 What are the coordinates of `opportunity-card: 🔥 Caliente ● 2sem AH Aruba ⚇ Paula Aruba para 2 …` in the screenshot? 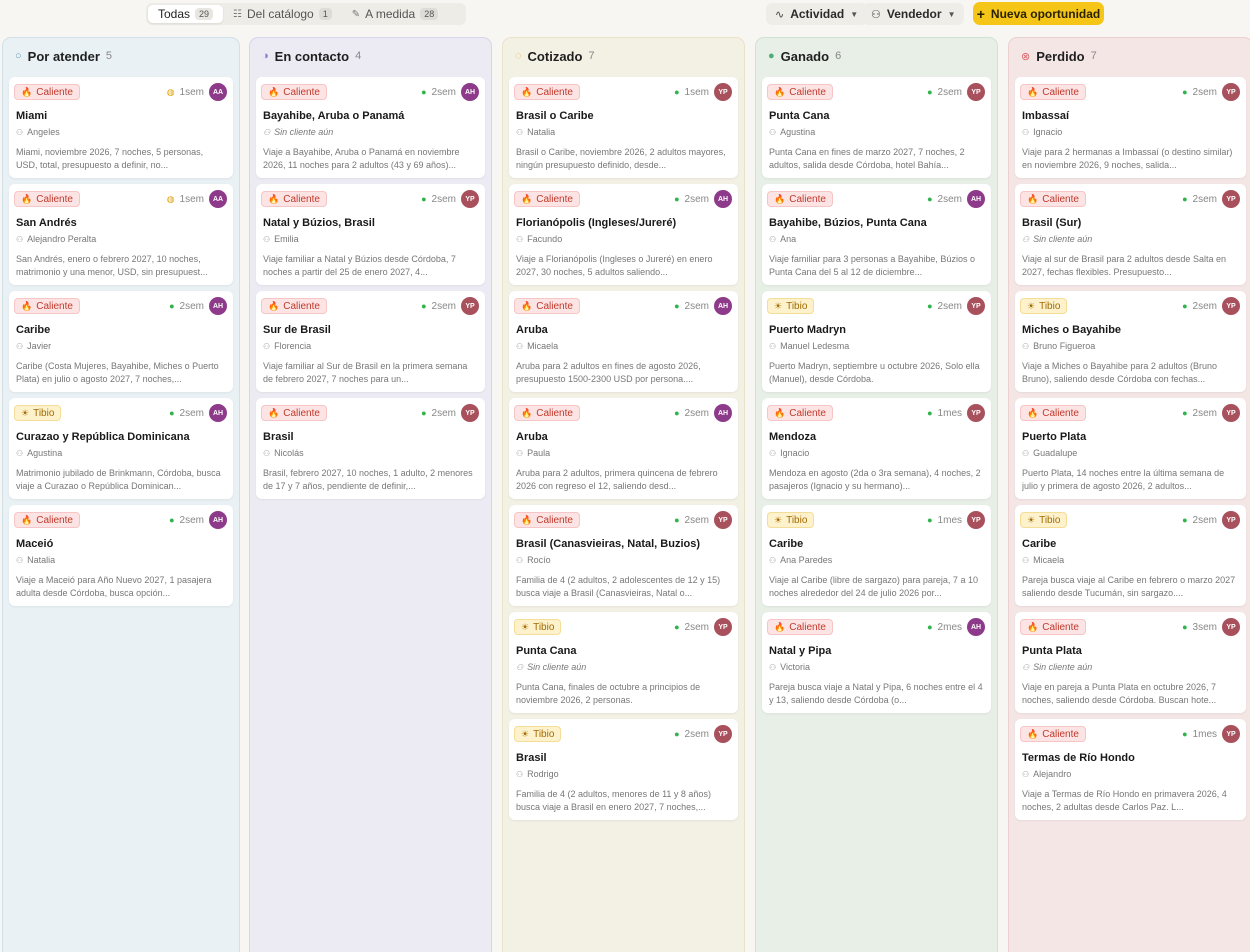 It's located at (623, 448).